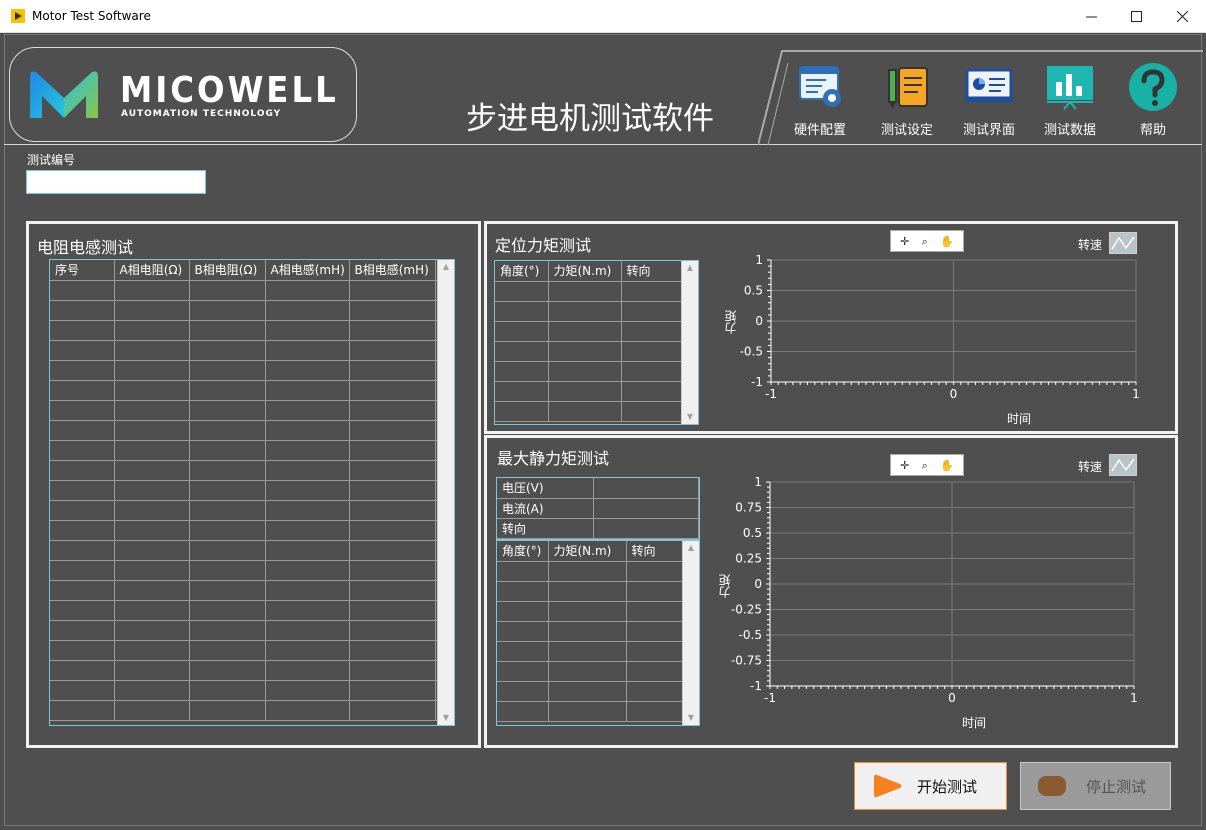 The height and width of the screenshot is (830, 1206). Describe the element at coordinates (392, 270) in the screenshot. I see `column-header: B相电感(mH)` at that location.